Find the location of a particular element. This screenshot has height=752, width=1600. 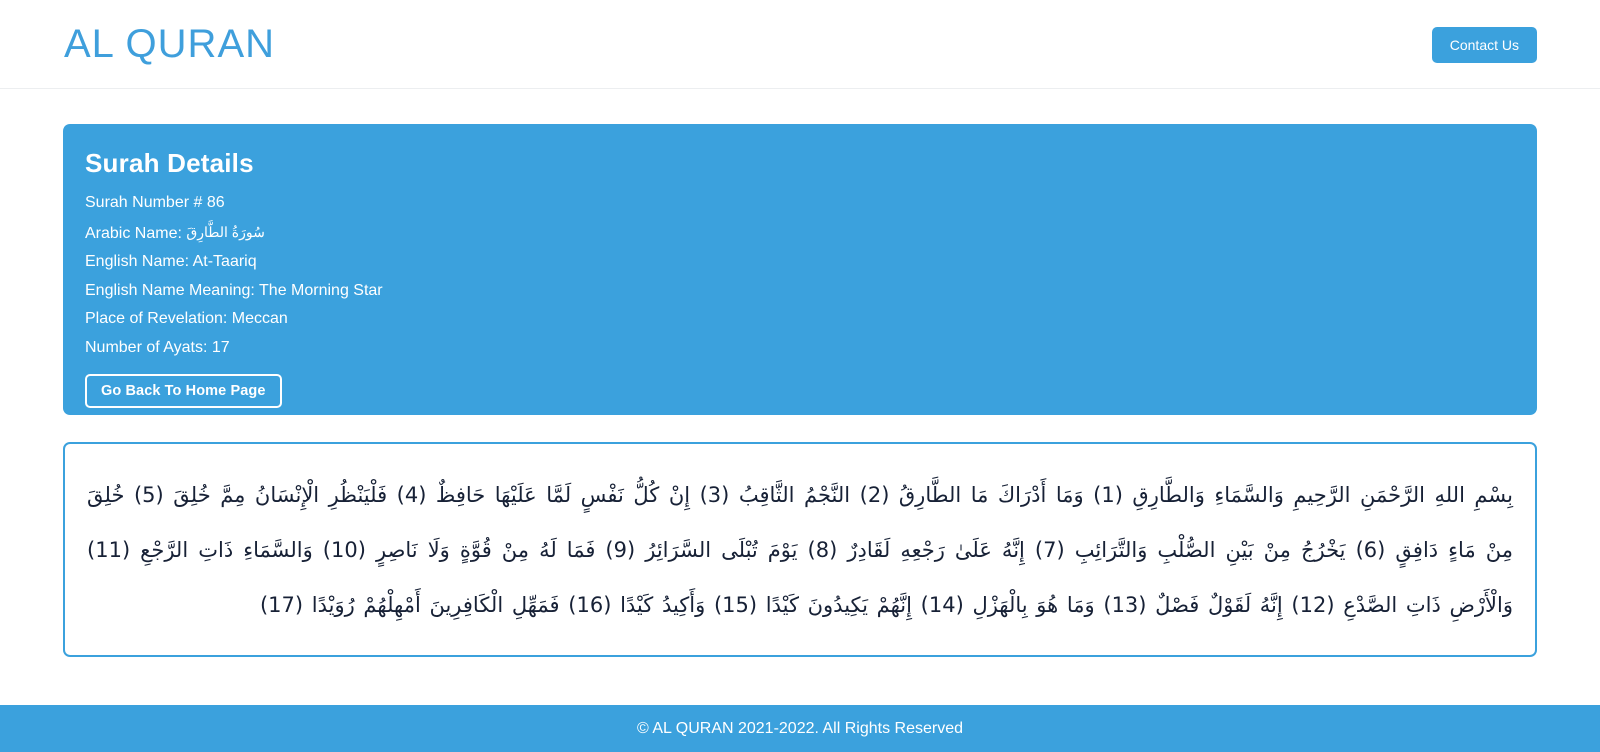

english-meaning-line: English Name Meaning: The Morning Star is located at coordinates (234, 290).